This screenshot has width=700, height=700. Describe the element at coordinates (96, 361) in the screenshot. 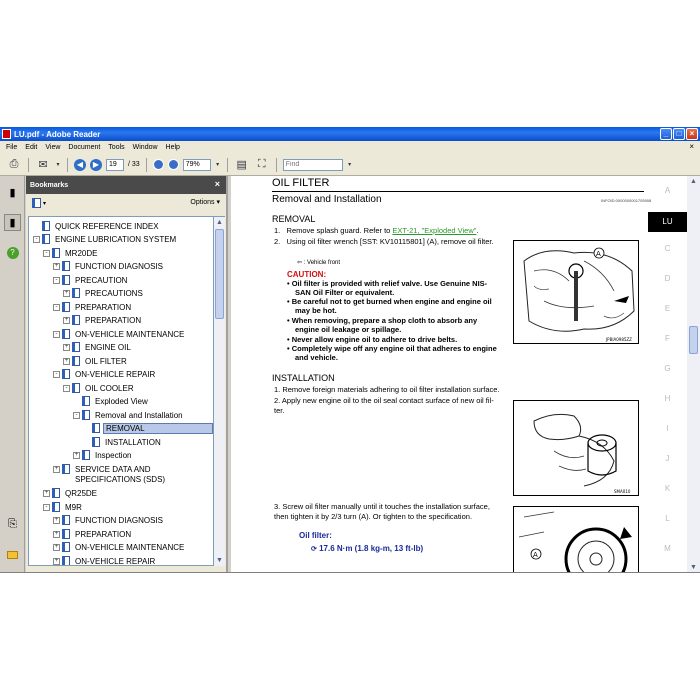

I see `bookmark-item: + OIL FILTER` at that location.